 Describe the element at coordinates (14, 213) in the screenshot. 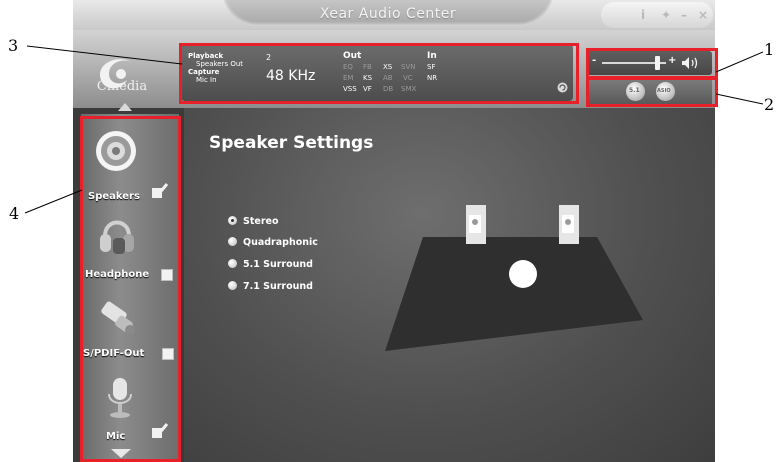

I see `callout-4: 4` at that location.